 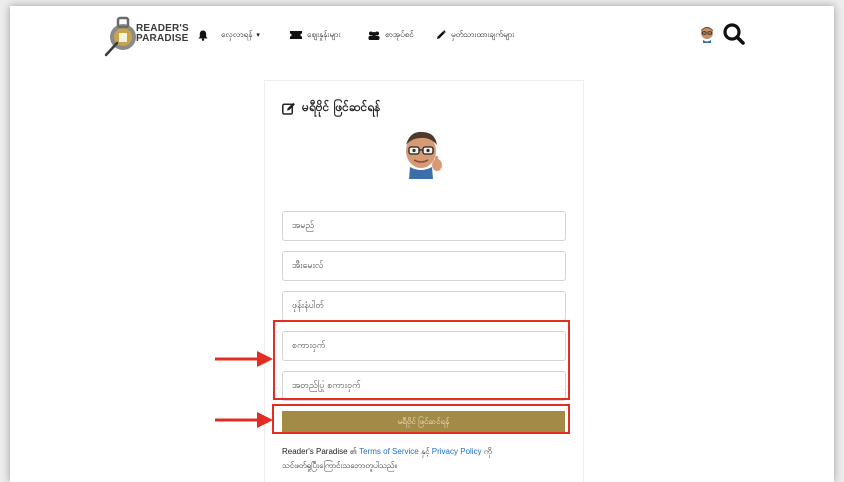 I want to click on nav-item-pricing: ဈေးနှုန်းများ, so click(x=315, y=35).